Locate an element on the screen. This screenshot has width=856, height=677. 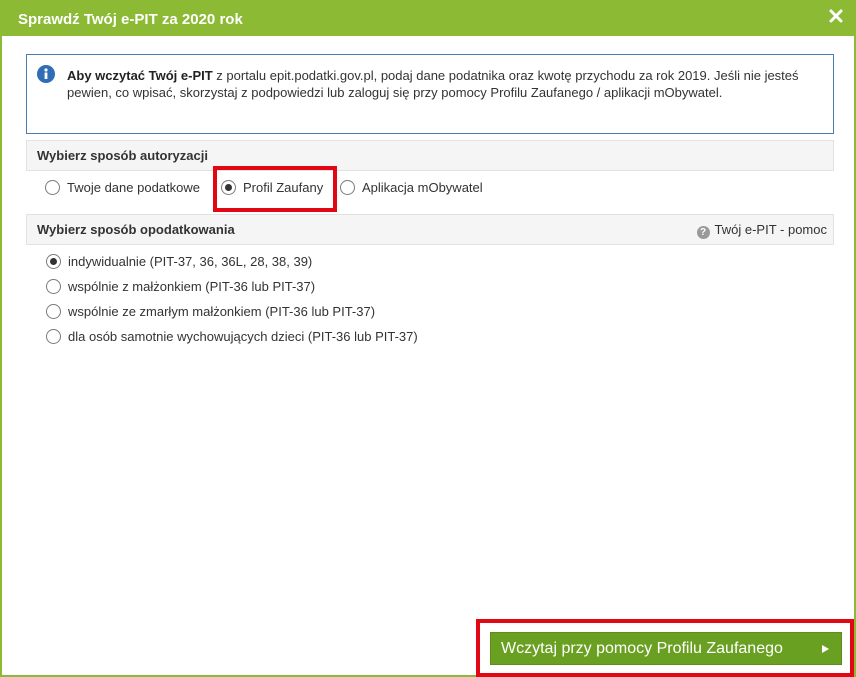
arrow-right-icon is located at coordinates (825, 649).